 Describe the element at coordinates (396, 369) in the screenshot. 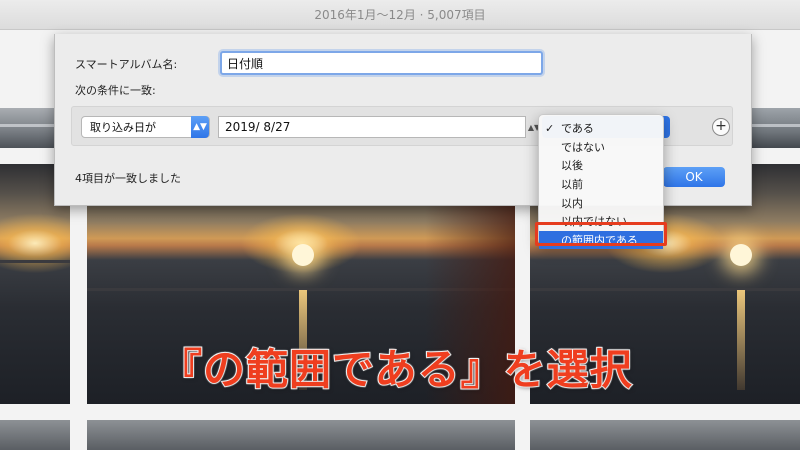

I see `instruction-caption: 『の範囲である』を選択` at that location.